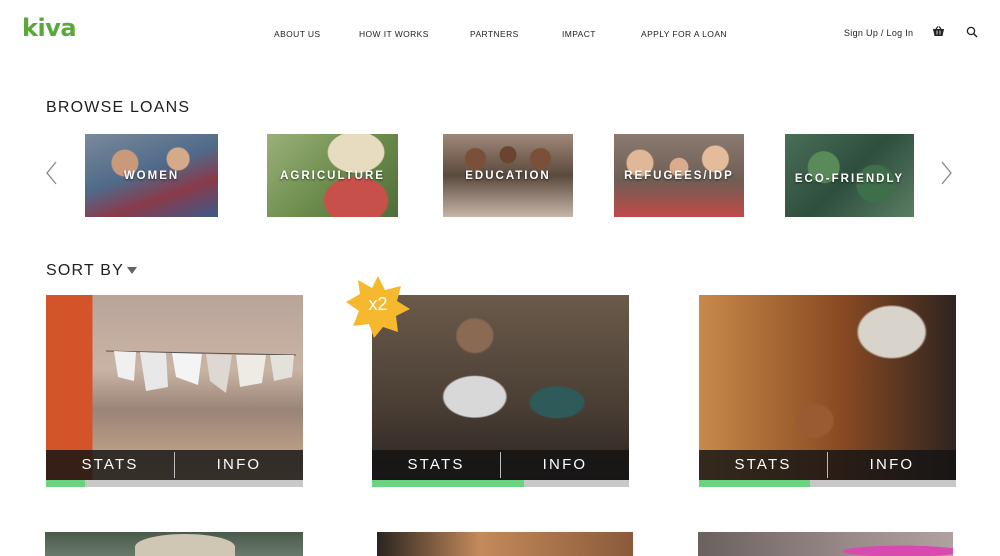 The width and height of the screenshot is (1000, 556). I want to click on category-label: AGRICULTURE, so click(332, 176).